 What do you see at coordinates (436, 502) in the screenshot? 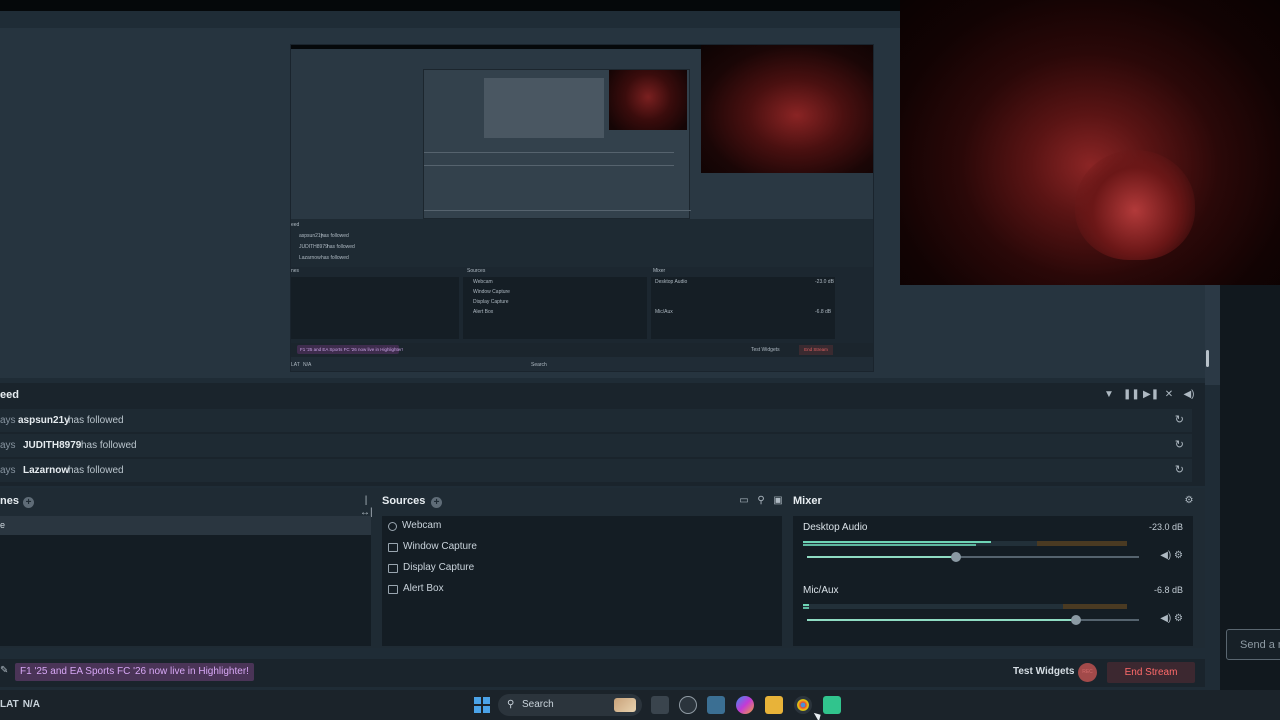
I see `add-source-icon: +` at bounding box center [436, 502].